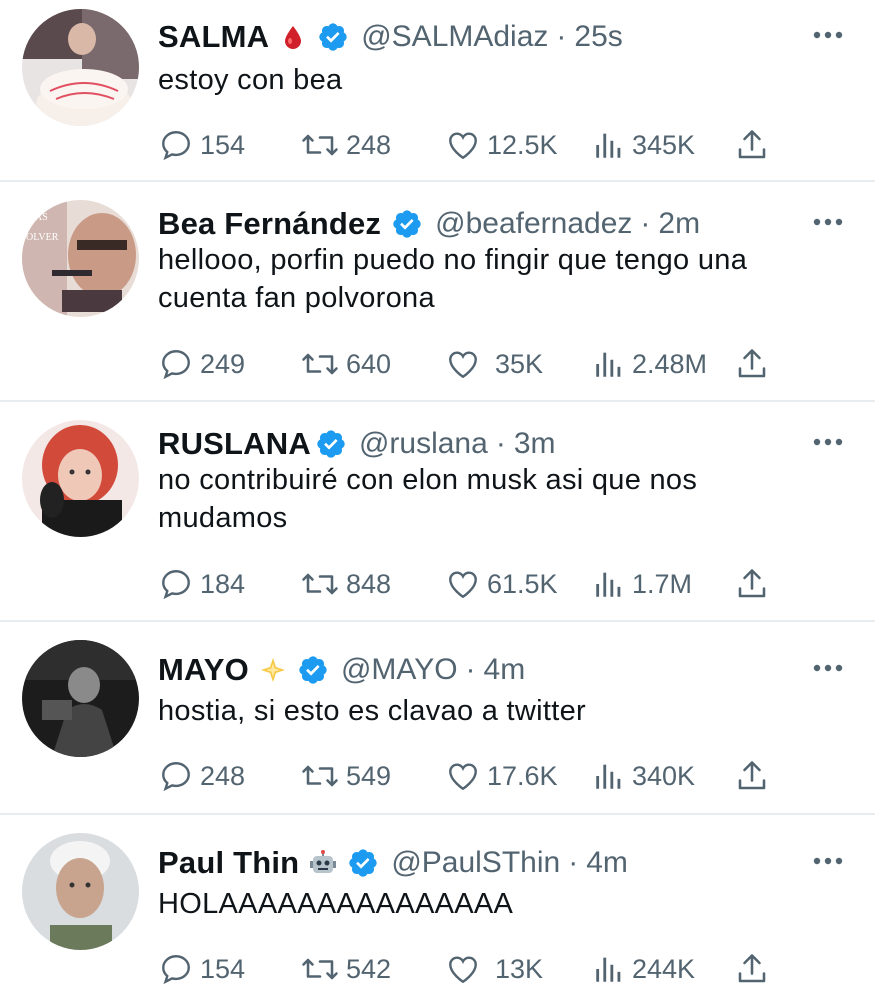  What do you see at coordinates (598, 37) in the screenshot?
I see `timestamp: 25s` at bounding box center [598, 37].